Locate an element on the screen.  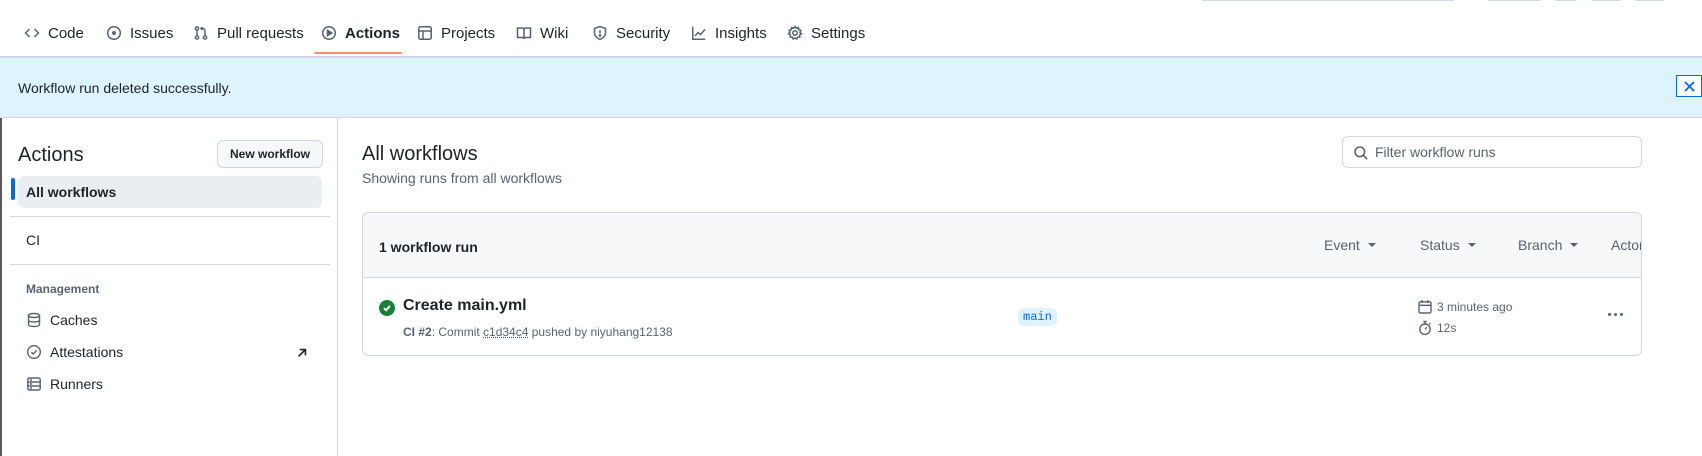
commit-sha-link: c1d34c4 is located at coordinates (505, 332).